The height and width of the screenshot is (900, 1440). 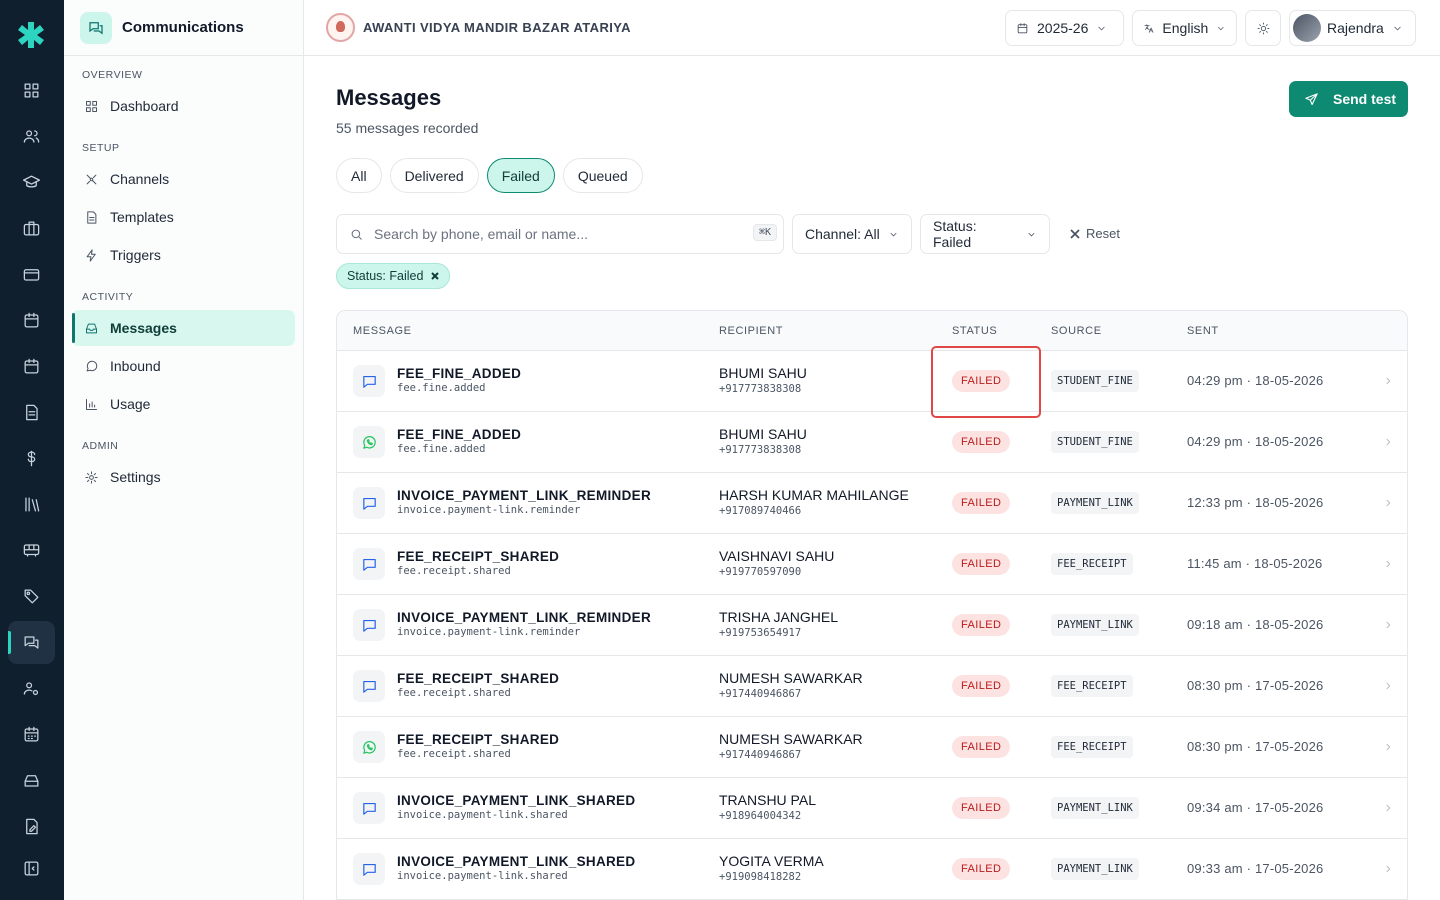 I want to click on channel-filter-label: Channel: All, so click(x=842, y=234).